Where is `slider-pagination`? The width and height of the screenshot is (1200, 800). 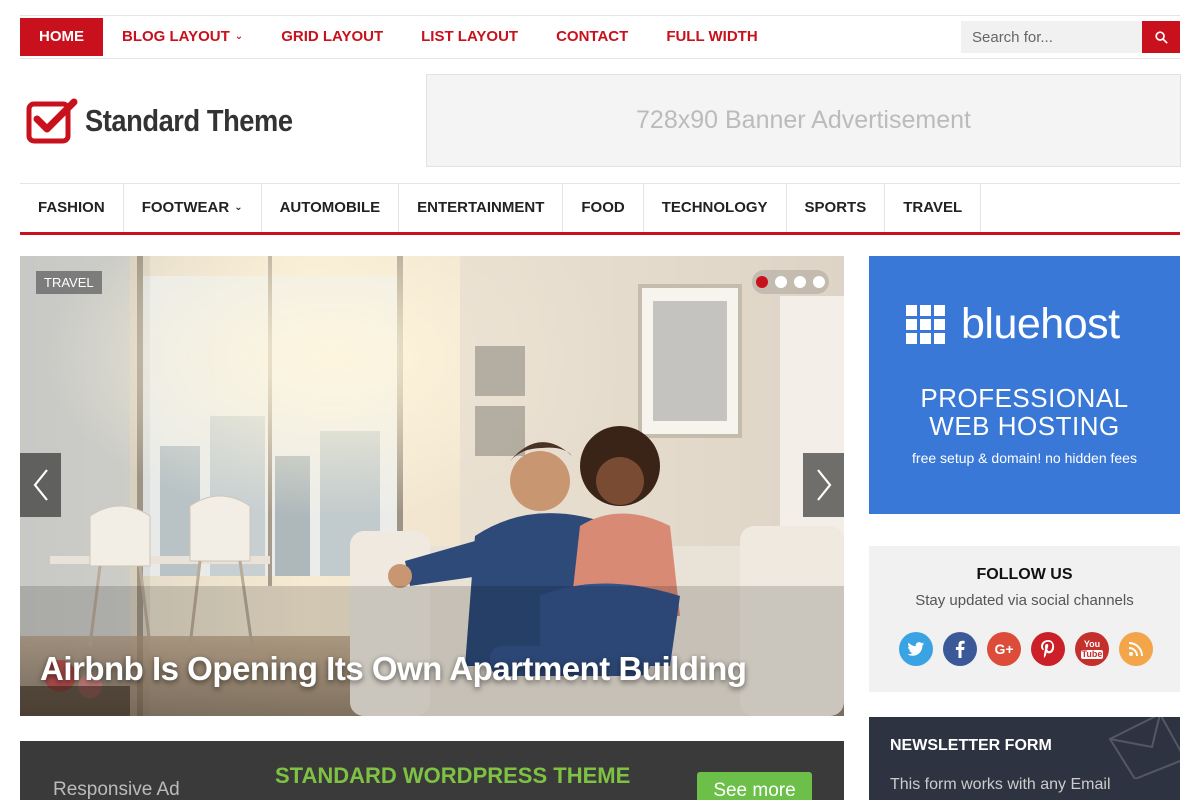
slider-pagination is located at coordinates (790, 282).